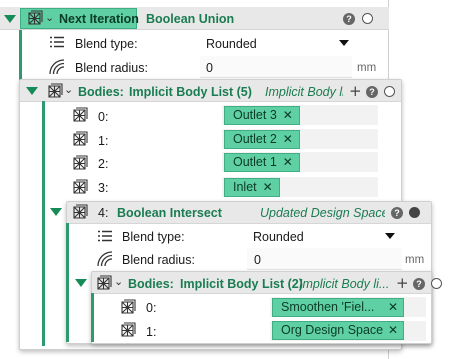  Describe the element at coordinates (255, 115) in the screenshot. I see `body-chip-label: Outlet 3` at that location.